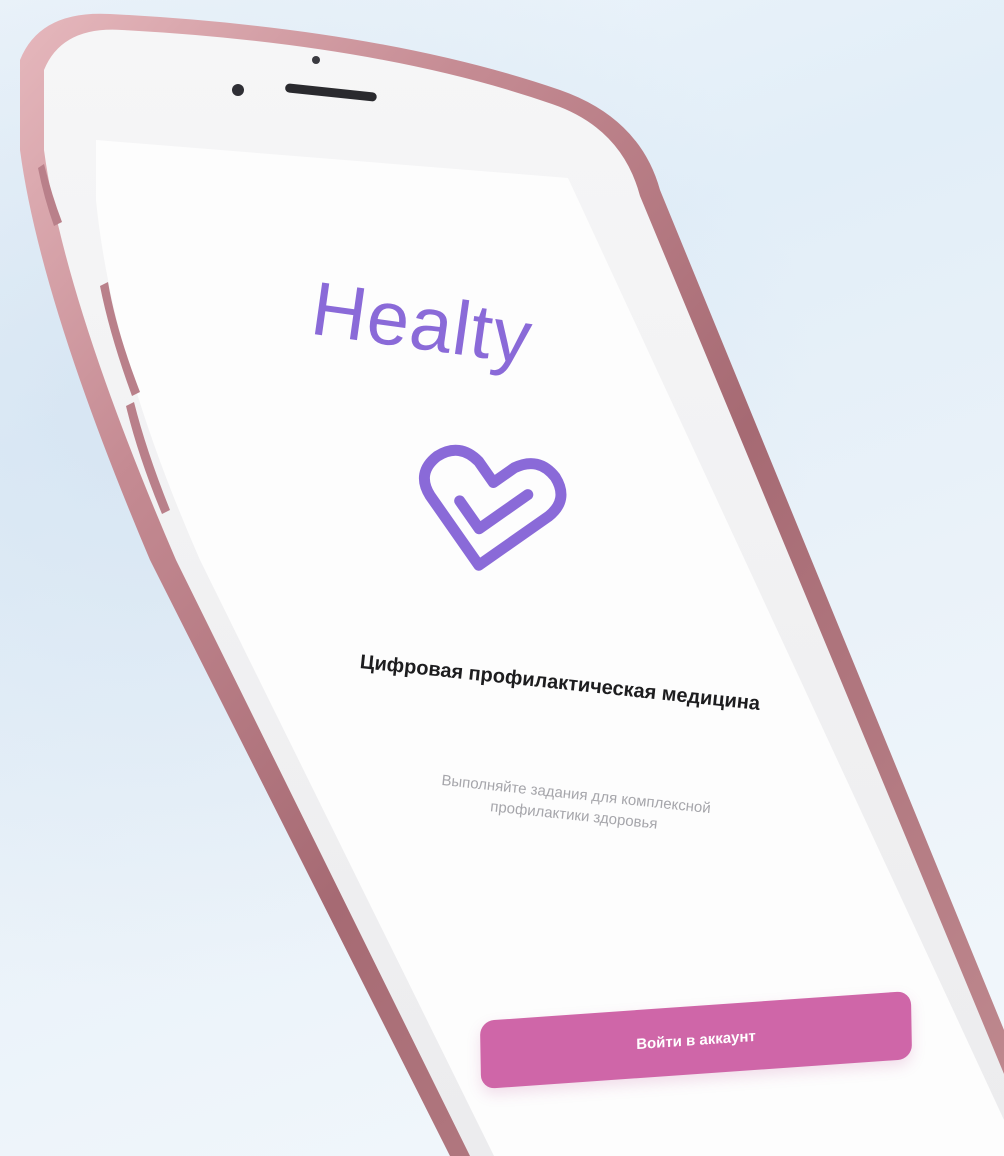  Describe the element at coordinates (492, 507) in the screenshot. I see `heart-check-icon` at that location.